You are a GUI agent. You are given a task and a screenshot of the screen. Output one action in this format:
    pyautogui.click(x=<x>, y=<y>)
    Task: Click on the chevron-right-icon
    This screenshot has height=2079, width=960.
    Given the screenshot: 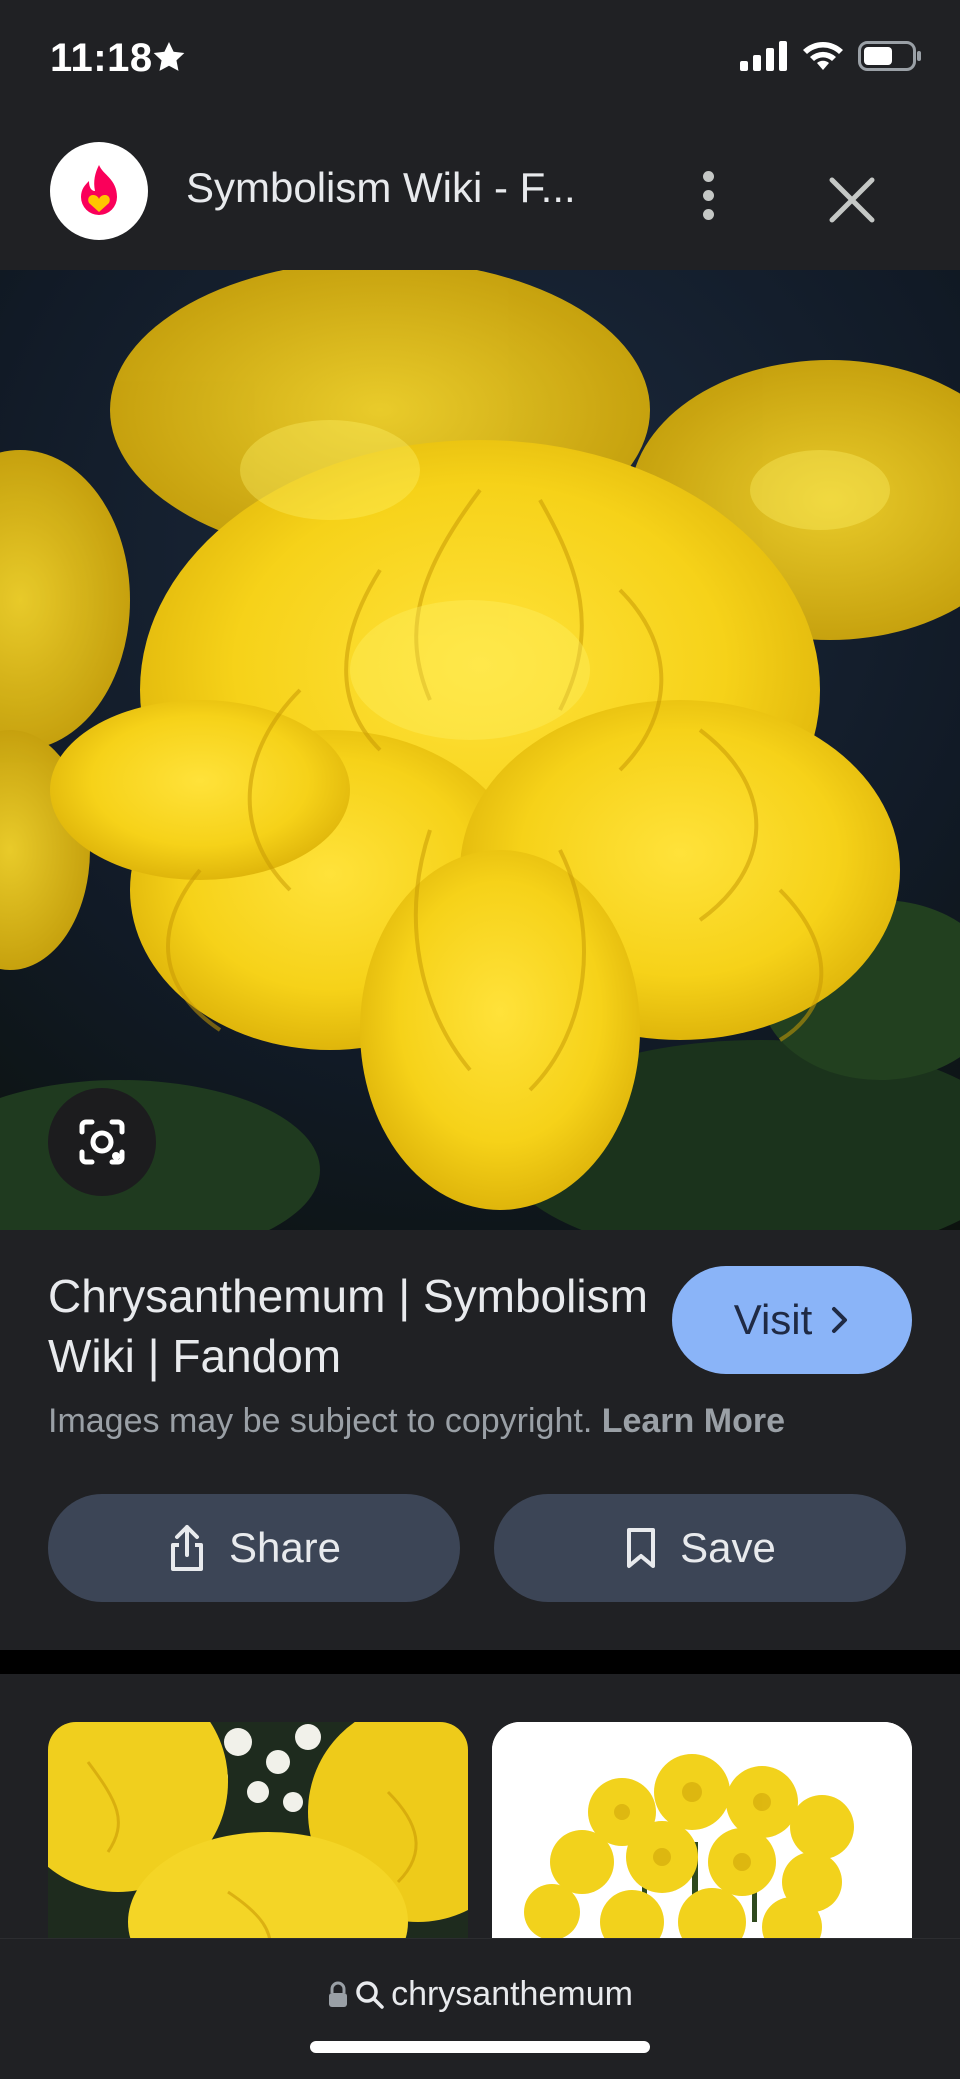 What is the action you would take?
    pyautogui.click(x=840, y=1320)
    